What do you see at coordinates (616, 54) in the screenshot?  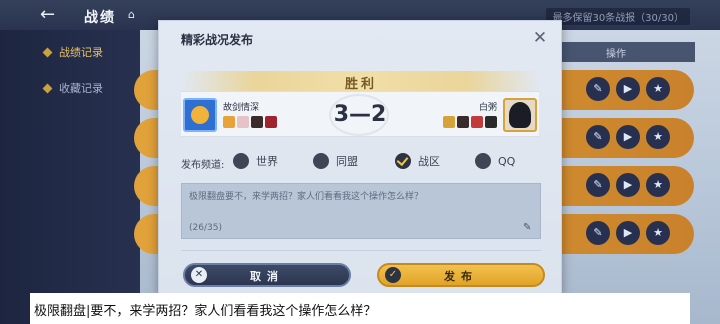 I see `column-header-actions: 操作` at bounding box center [616, 54].